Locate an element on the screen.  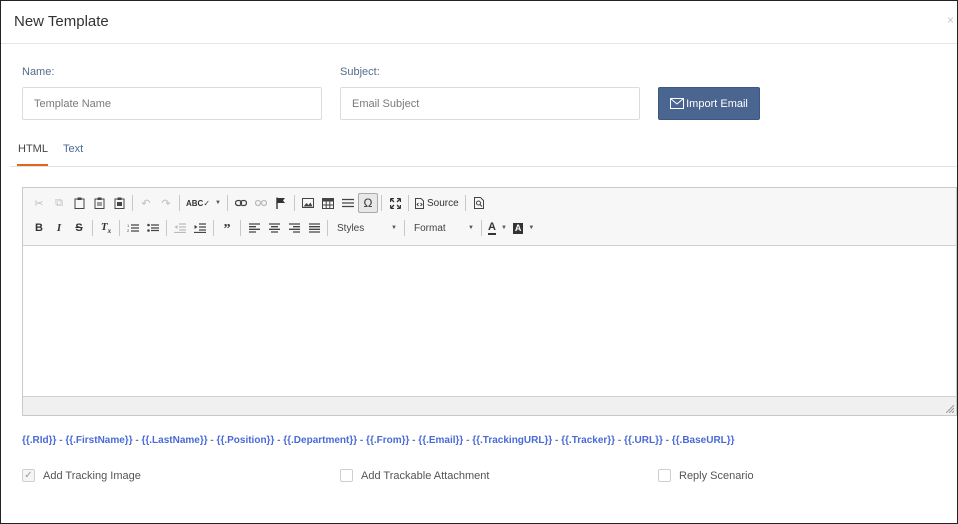
undo-icon: ↶ is located at coordinates (146, 203).